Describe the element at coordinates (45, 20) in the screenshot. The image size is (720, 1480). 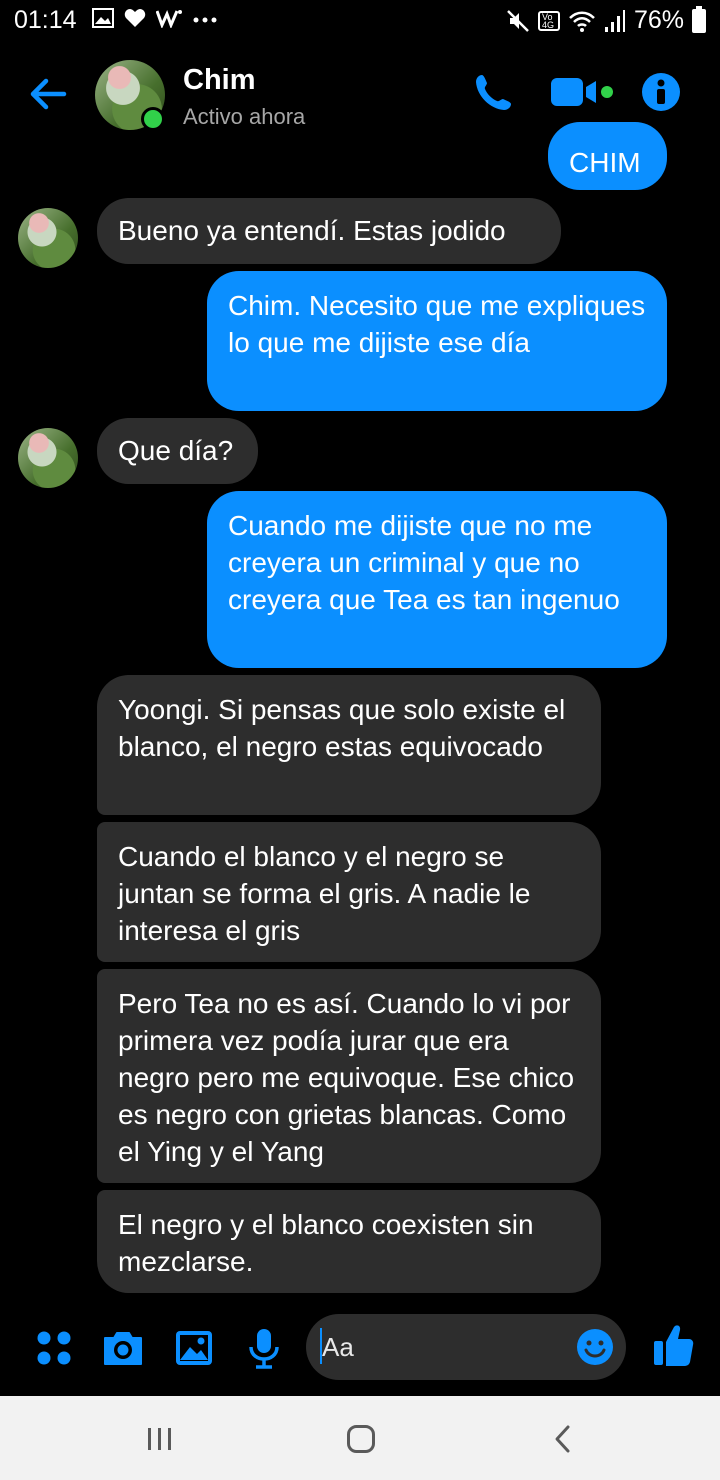
I see `status-time: 01:14` at that location.